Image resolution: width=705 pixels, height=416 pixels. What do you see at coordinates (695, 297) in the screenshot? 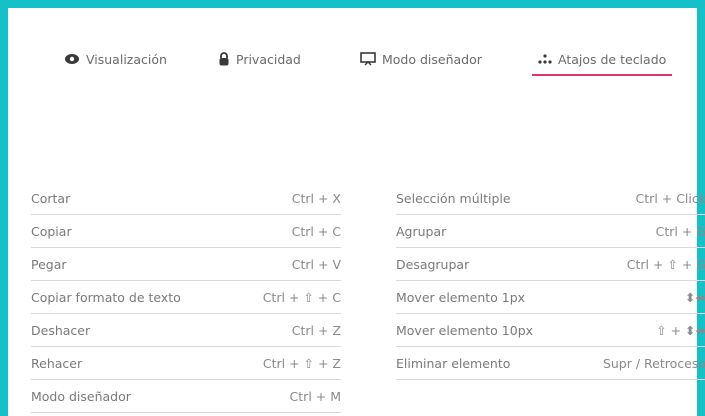
I see `shortcut-keys: ⬍⬌` at bounding box center [695, 297].